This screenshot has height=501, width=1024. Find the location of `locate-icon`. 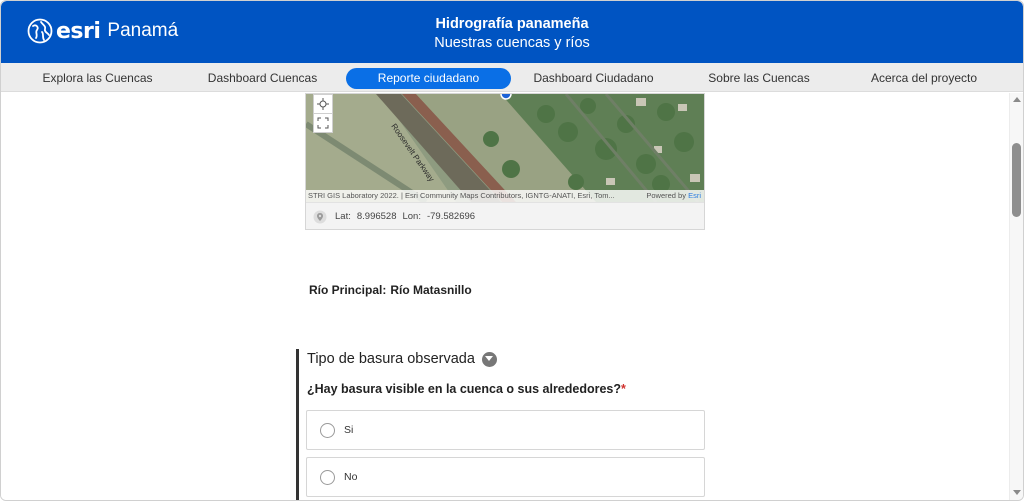

locate-icon is located at coordinates (323, 104).